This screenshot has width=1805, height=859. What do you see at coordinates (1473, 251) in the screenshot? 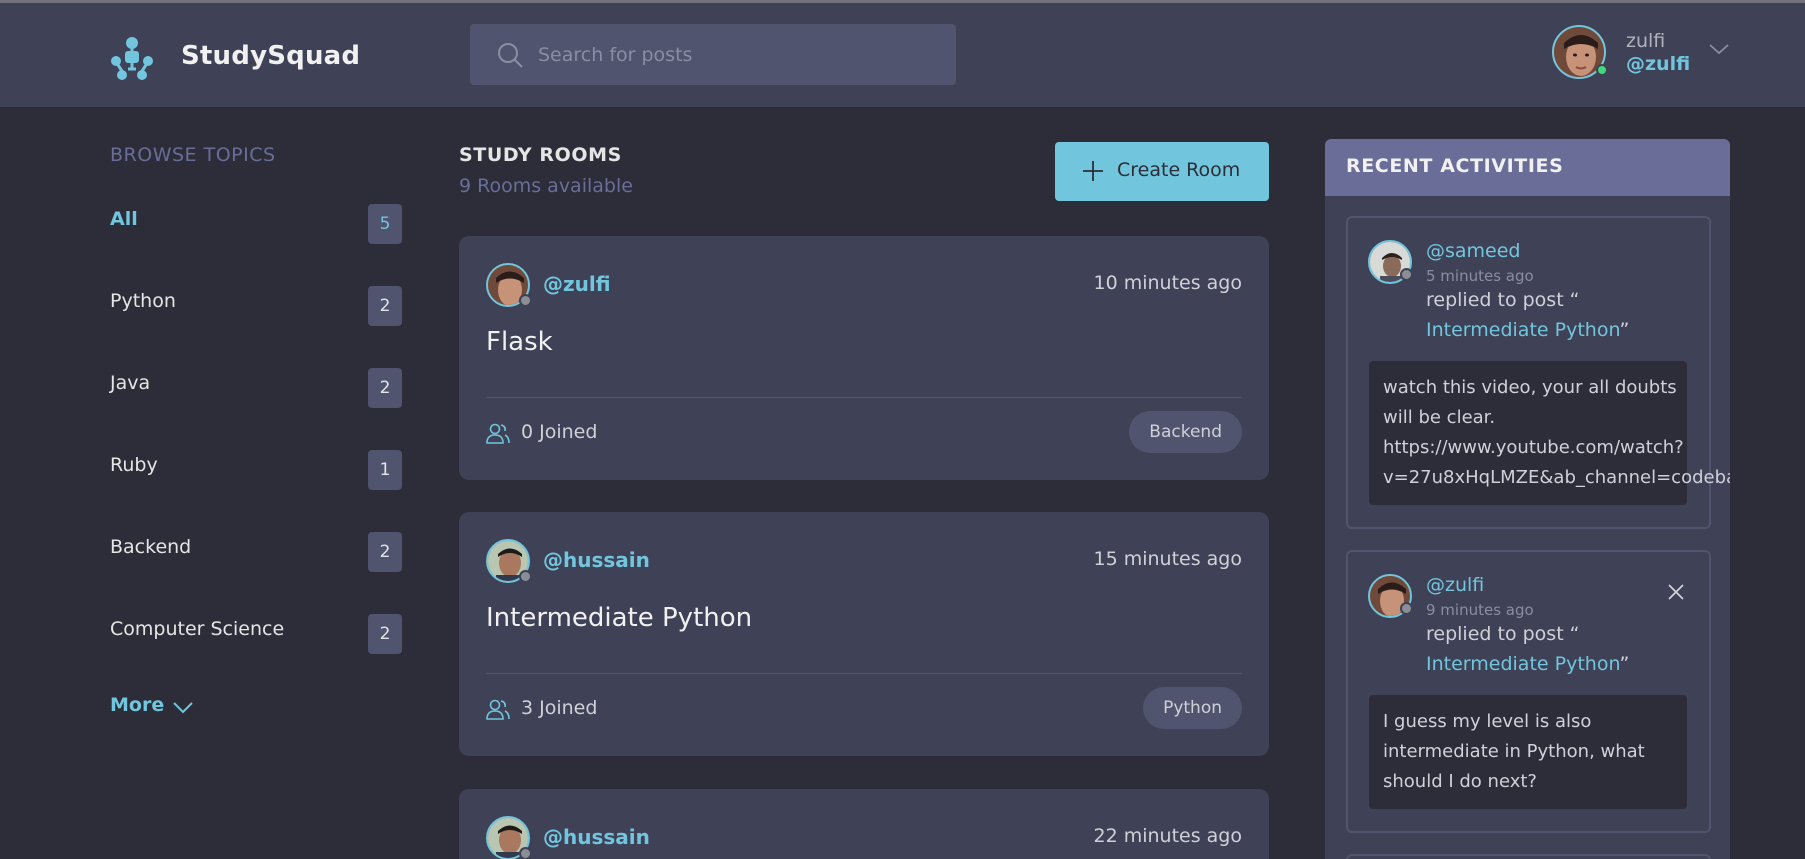
I see `activity-user-handle: @sameed` at bounding box center [1473, 251].